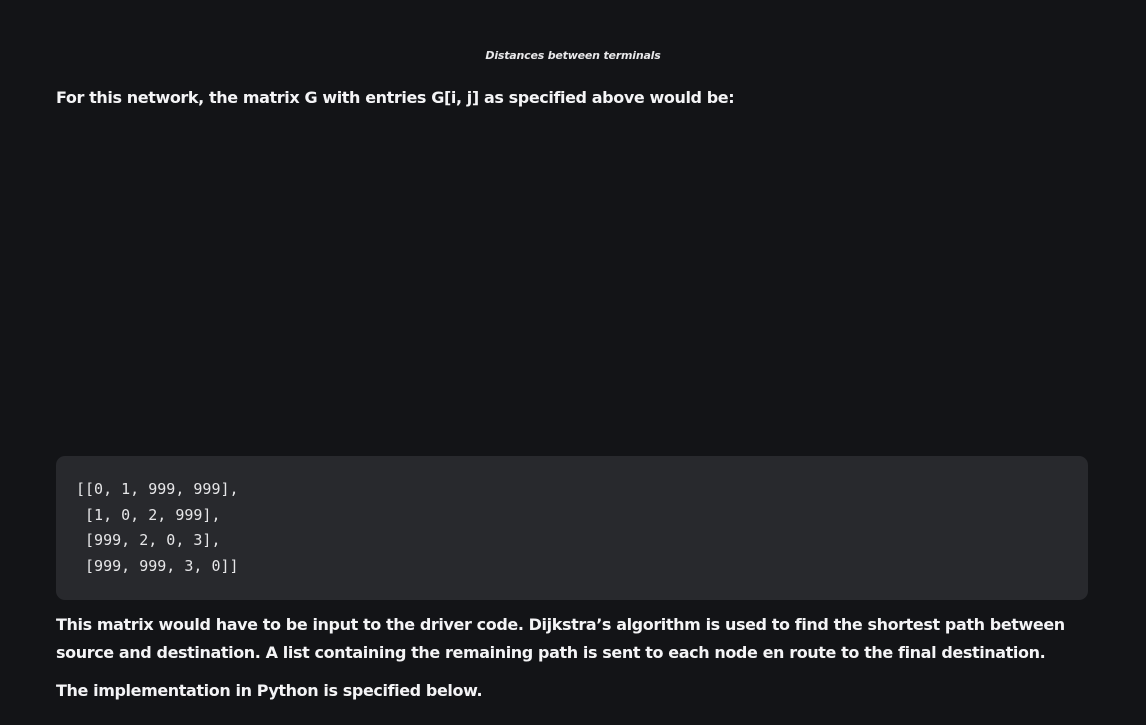 This screenshot has height=725, width=1146. What do you see at coordinates (573, 55) in the screenshot?
I see `figure-caption: Distances between terminals` at bounding box center [573, 55].